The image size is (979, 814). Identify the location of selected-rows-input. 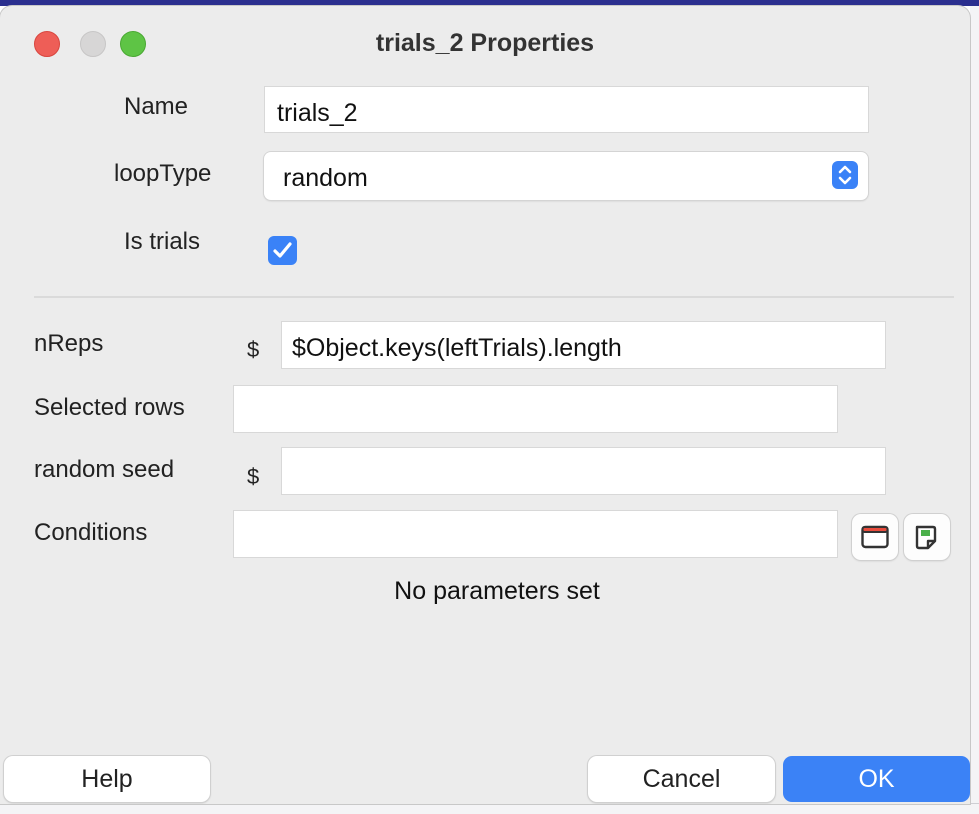
(535, 409).